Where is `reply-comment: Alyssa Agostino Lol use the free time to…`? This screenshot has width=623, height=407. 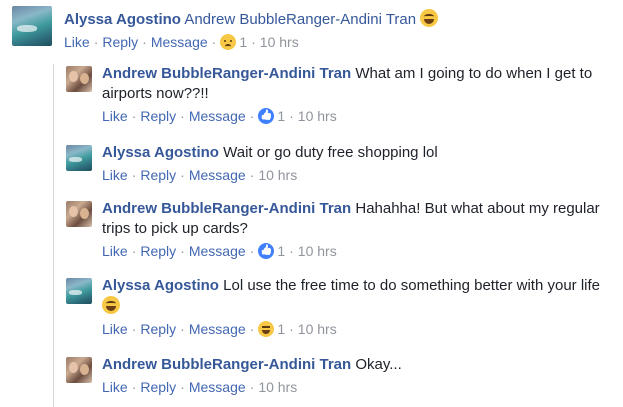 reply-comment: Alyssa Agostino Lol use the free time to… is located at coordinates (334, 307).